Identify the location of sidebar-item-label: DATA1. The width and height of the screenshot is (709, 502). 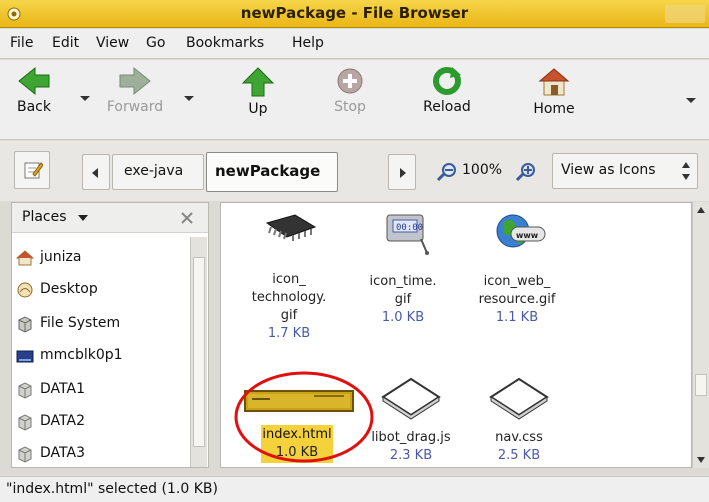
(62, 389).